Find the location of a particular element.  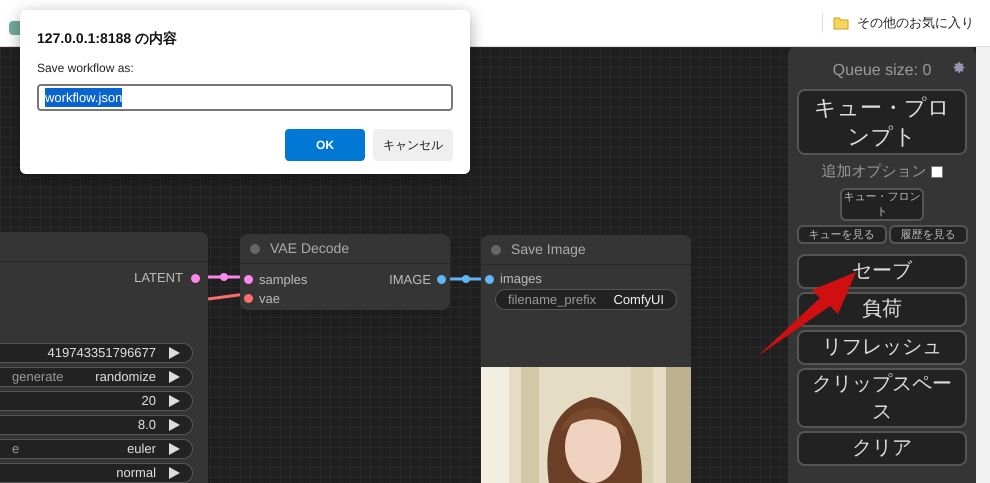

sampler-node: LATENT 419743351796677 generate randomize 20 8.0 e euler normal is located at coordinates (104, 357).